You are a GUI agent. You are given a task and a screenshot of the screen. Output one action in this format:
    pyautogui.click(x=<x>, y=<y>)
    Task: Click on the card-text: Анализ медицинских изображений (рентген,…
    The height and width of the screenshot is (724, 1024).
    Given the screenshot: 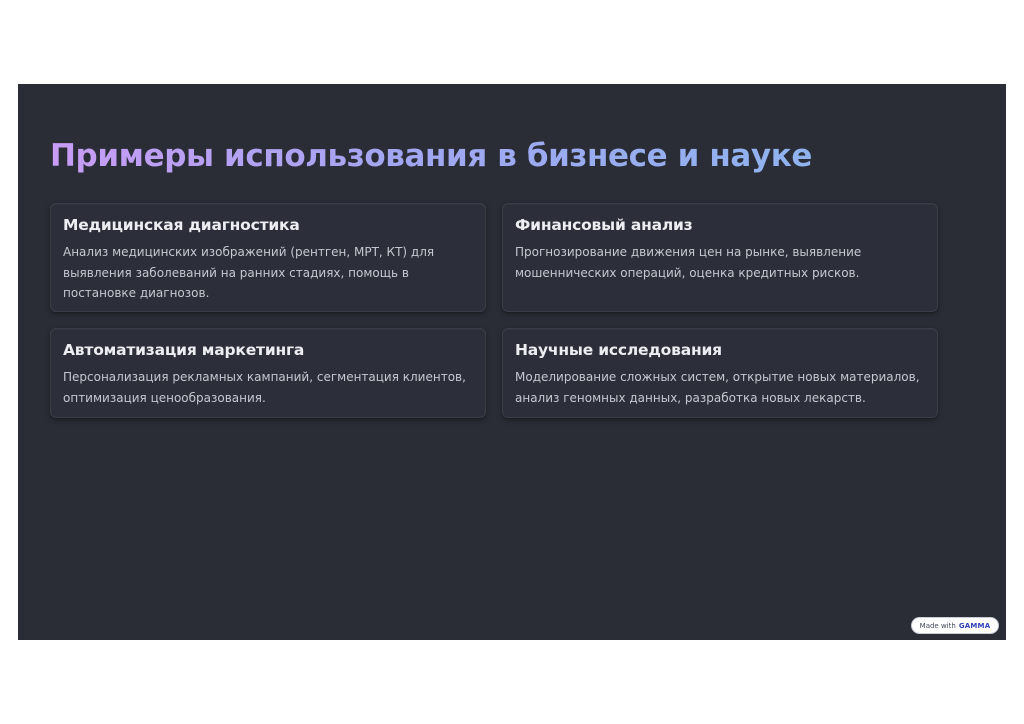 What is the action you would take?
    pyautogui.click(x=249, y=272)
    